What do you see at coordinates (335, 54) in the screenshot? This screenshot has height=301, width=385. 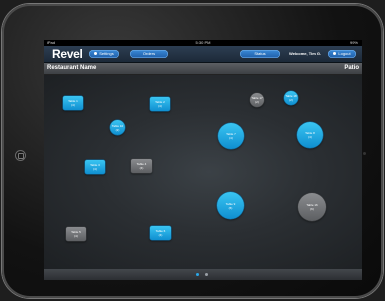 I see `power-icon` at bounding box center [335, 54].